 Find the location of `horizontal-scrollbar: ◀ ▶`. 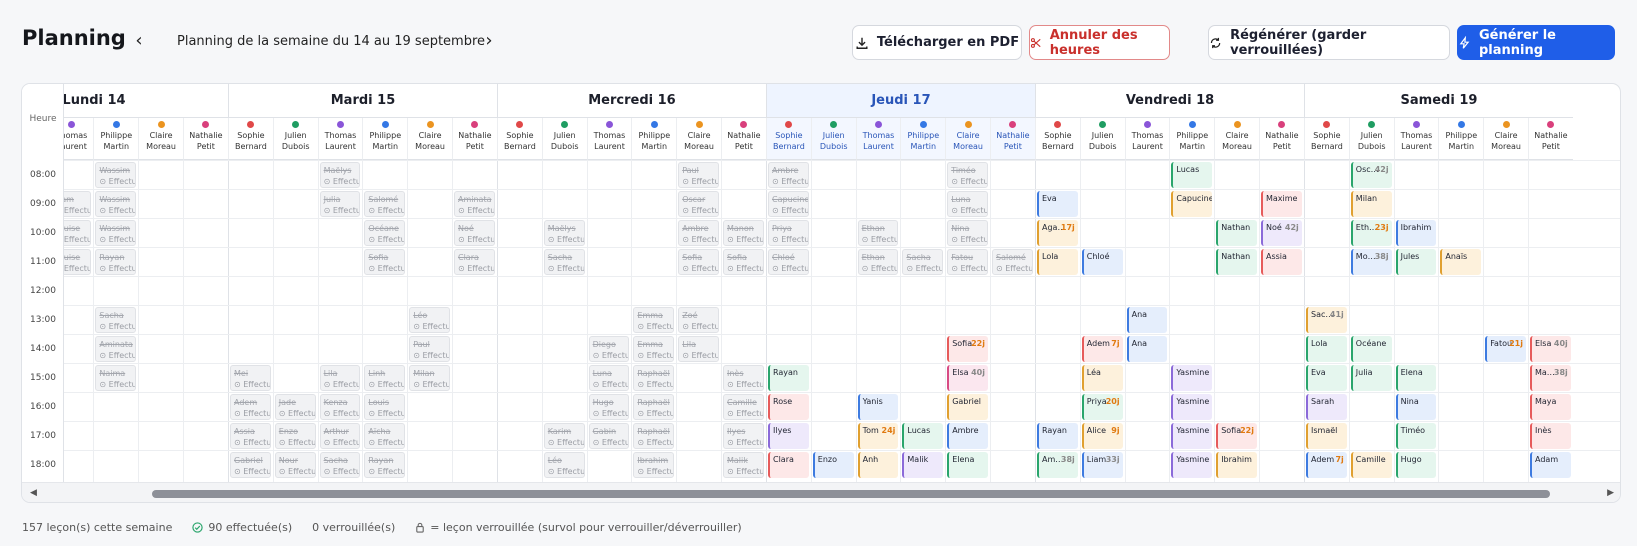

horizontal-scrollbar: ◀ ▶ is located at coordinates (821, 492).